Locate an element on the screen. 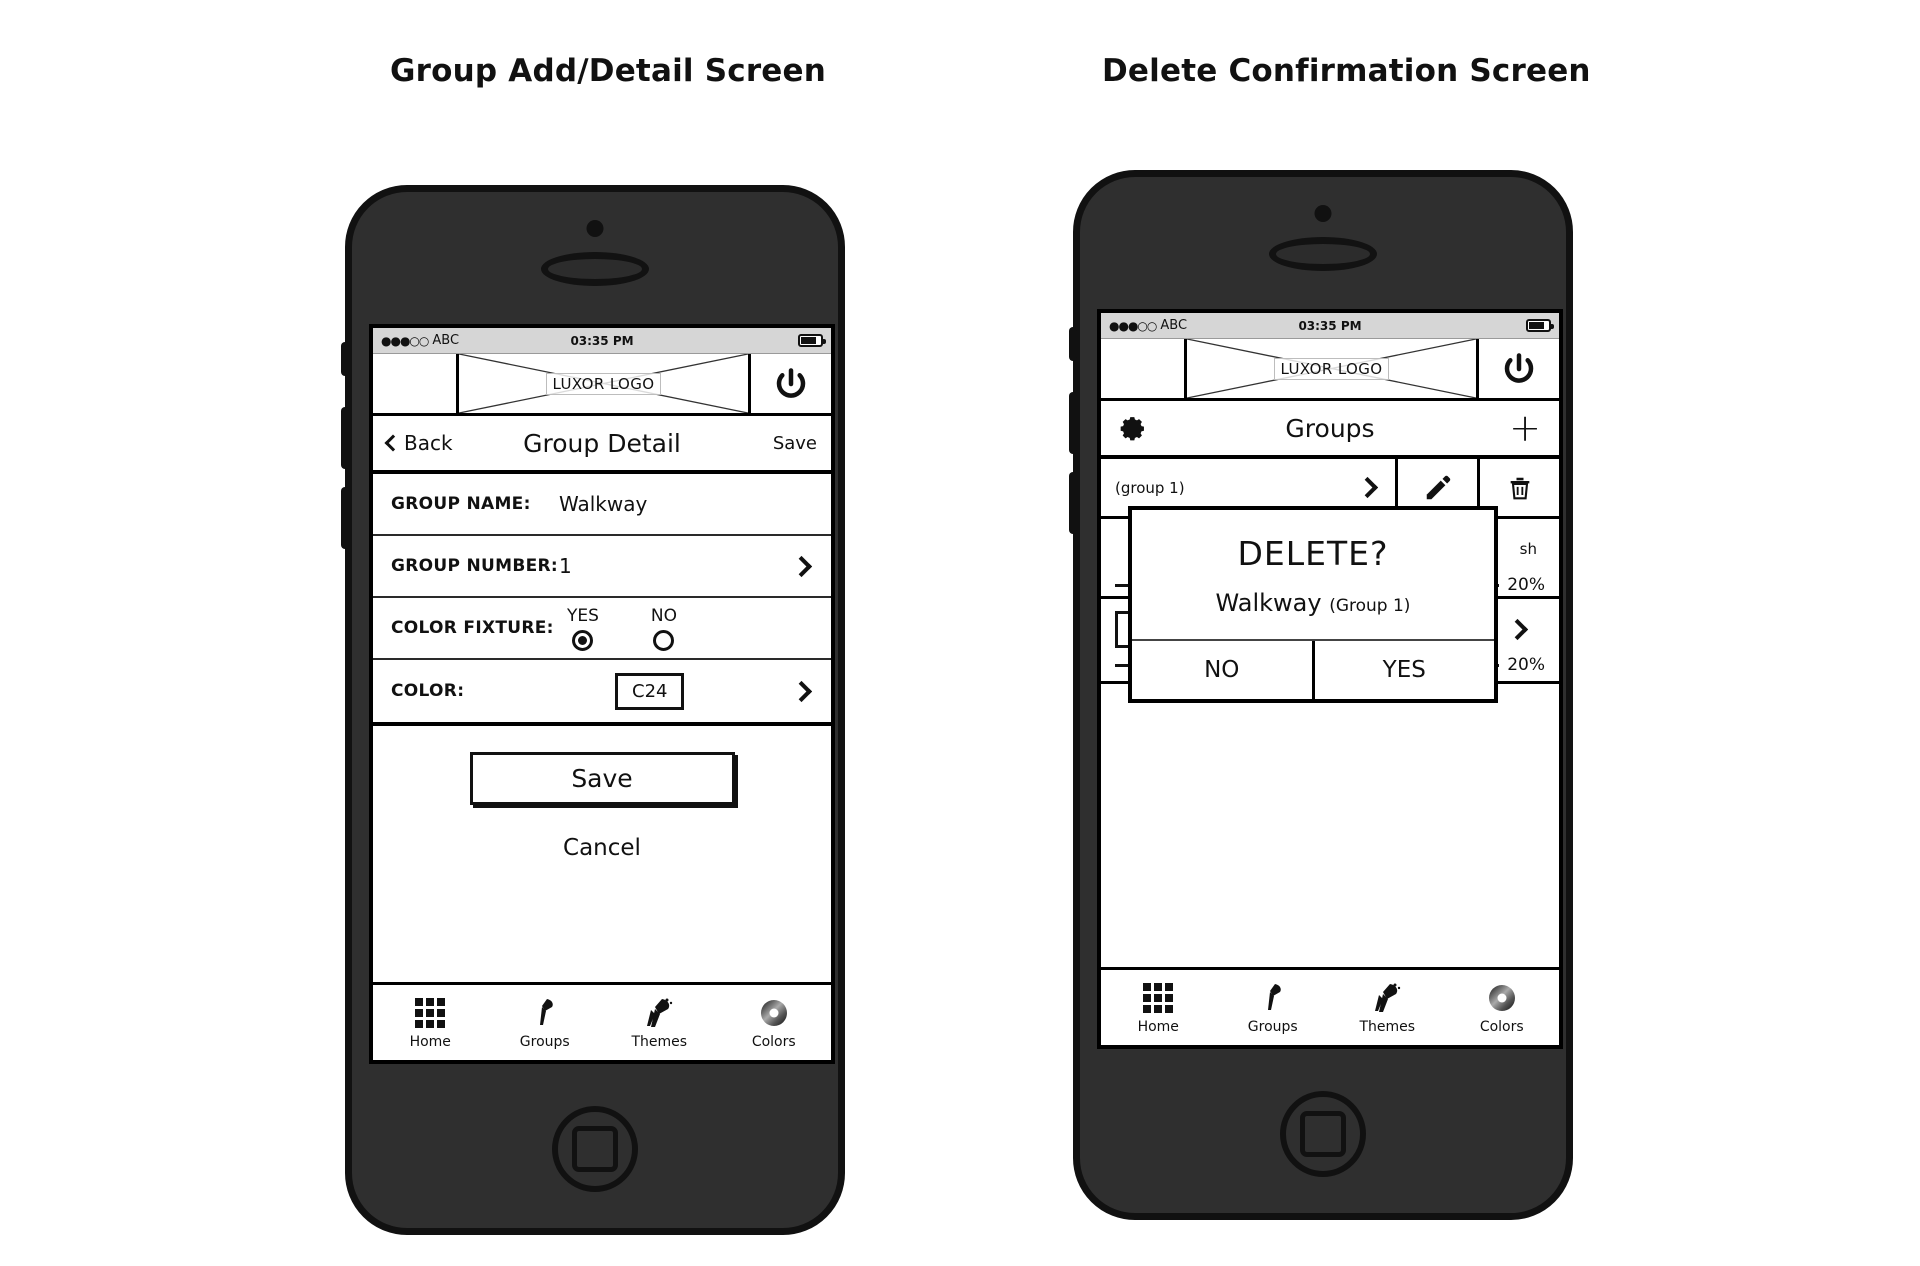 Image resolution: width=1920 pixels, height=1266 pixels. dialog-yes-button: YES is located at coordinates (1403, 670).